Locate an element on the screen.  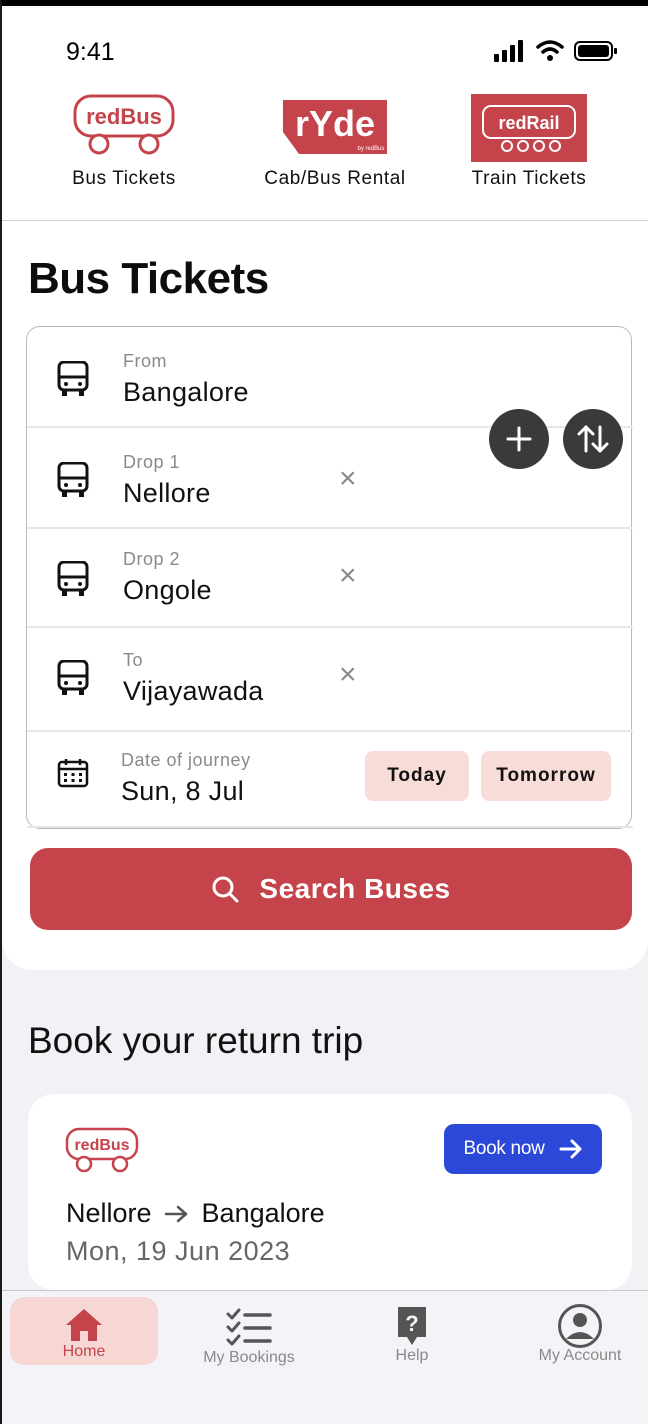
from-value: Bangalore is located at coordinates (186, 392).